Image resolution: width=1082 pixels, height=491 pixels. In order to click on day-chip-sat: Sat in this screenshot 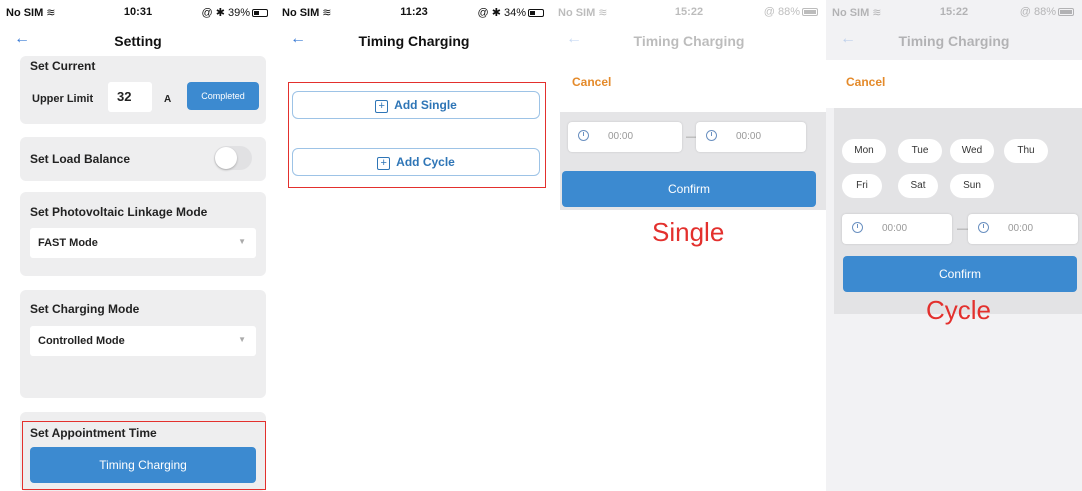, I will do `click(918, 186)`.